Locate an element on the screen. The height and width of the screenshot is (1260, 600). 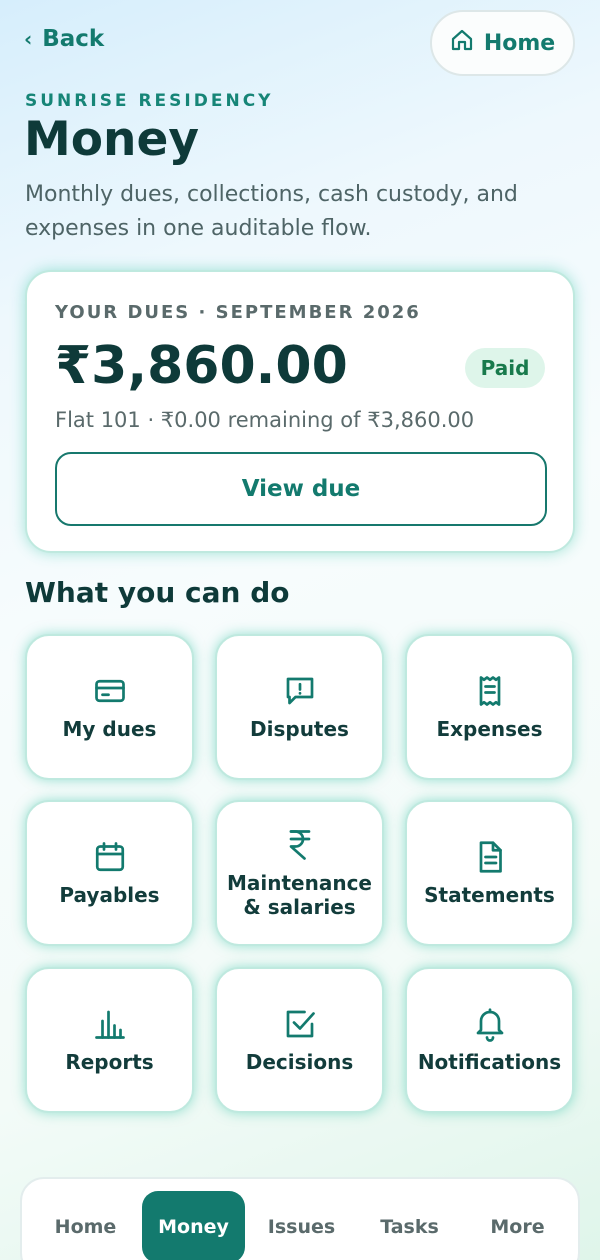
tile-label: Disputes is located at coordinates (299, 729).